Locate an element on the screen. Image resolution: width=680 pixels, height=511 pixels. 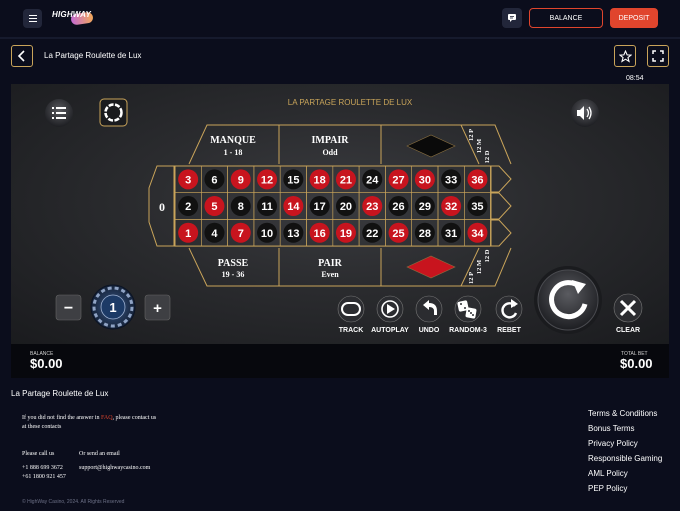
clock: 08:54 is located at coordinates (635, 78).